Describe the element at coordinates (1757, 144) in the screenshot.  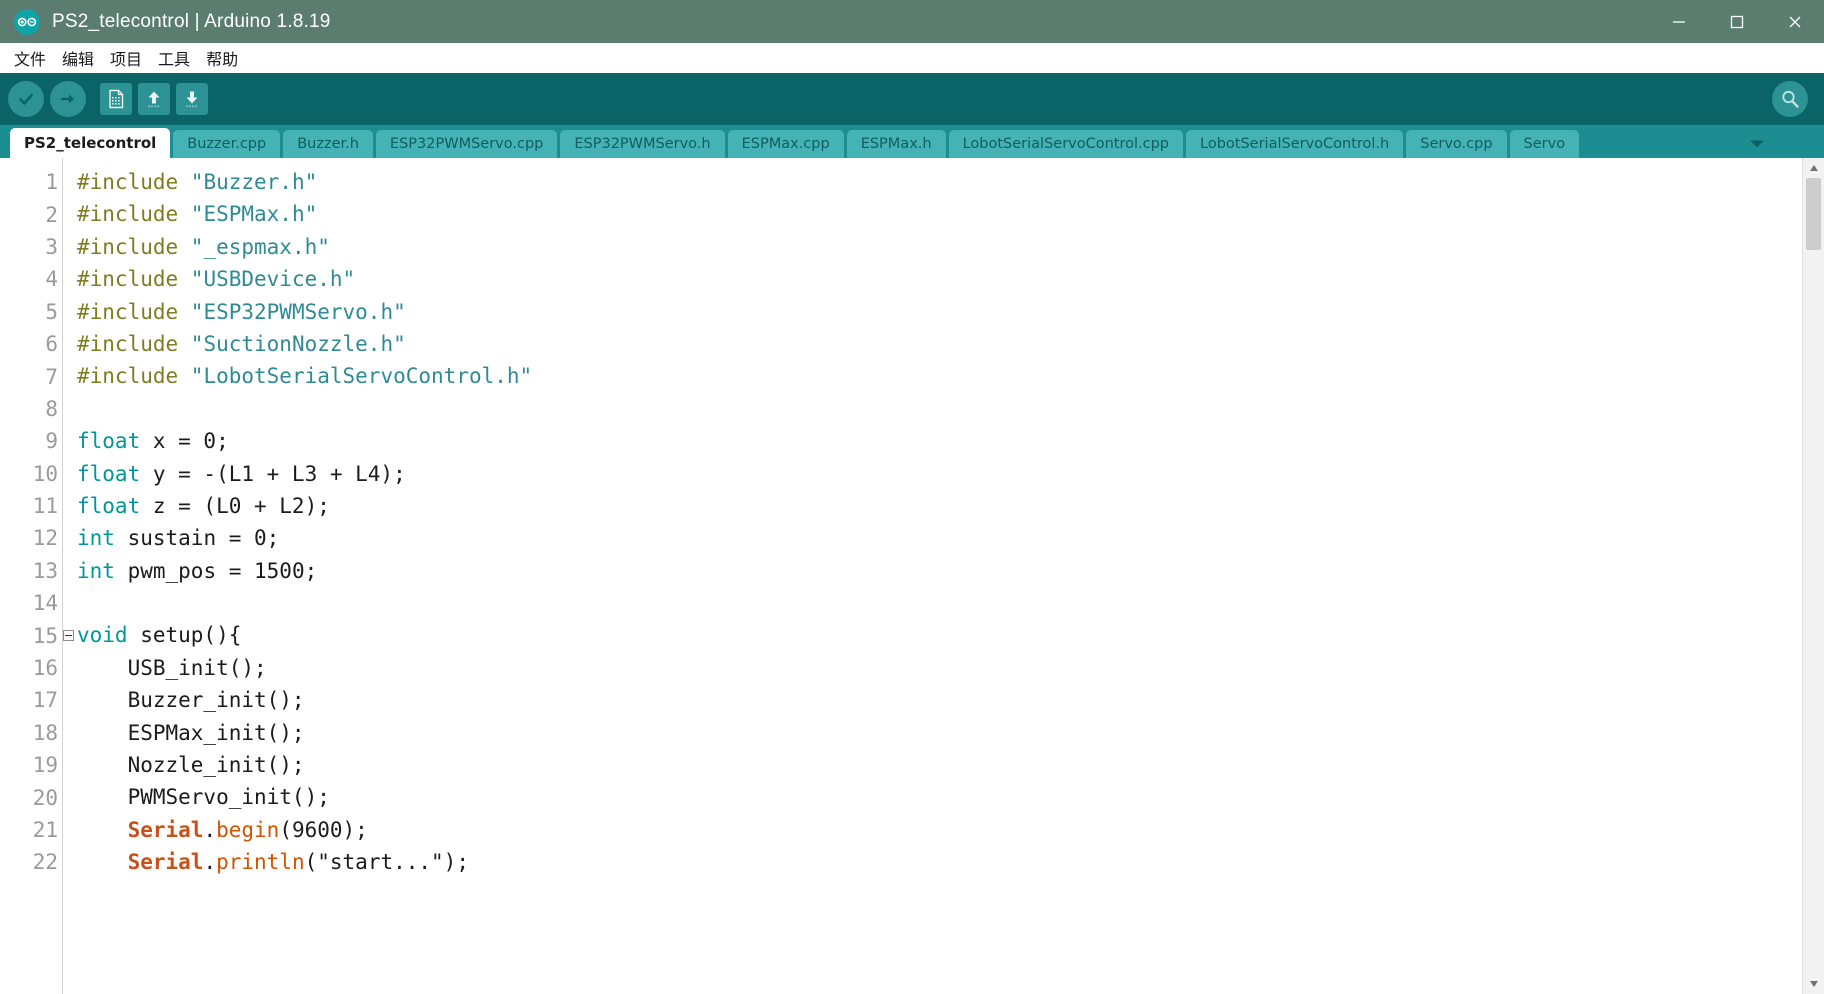
I see `chevron-down-icon` at that location.